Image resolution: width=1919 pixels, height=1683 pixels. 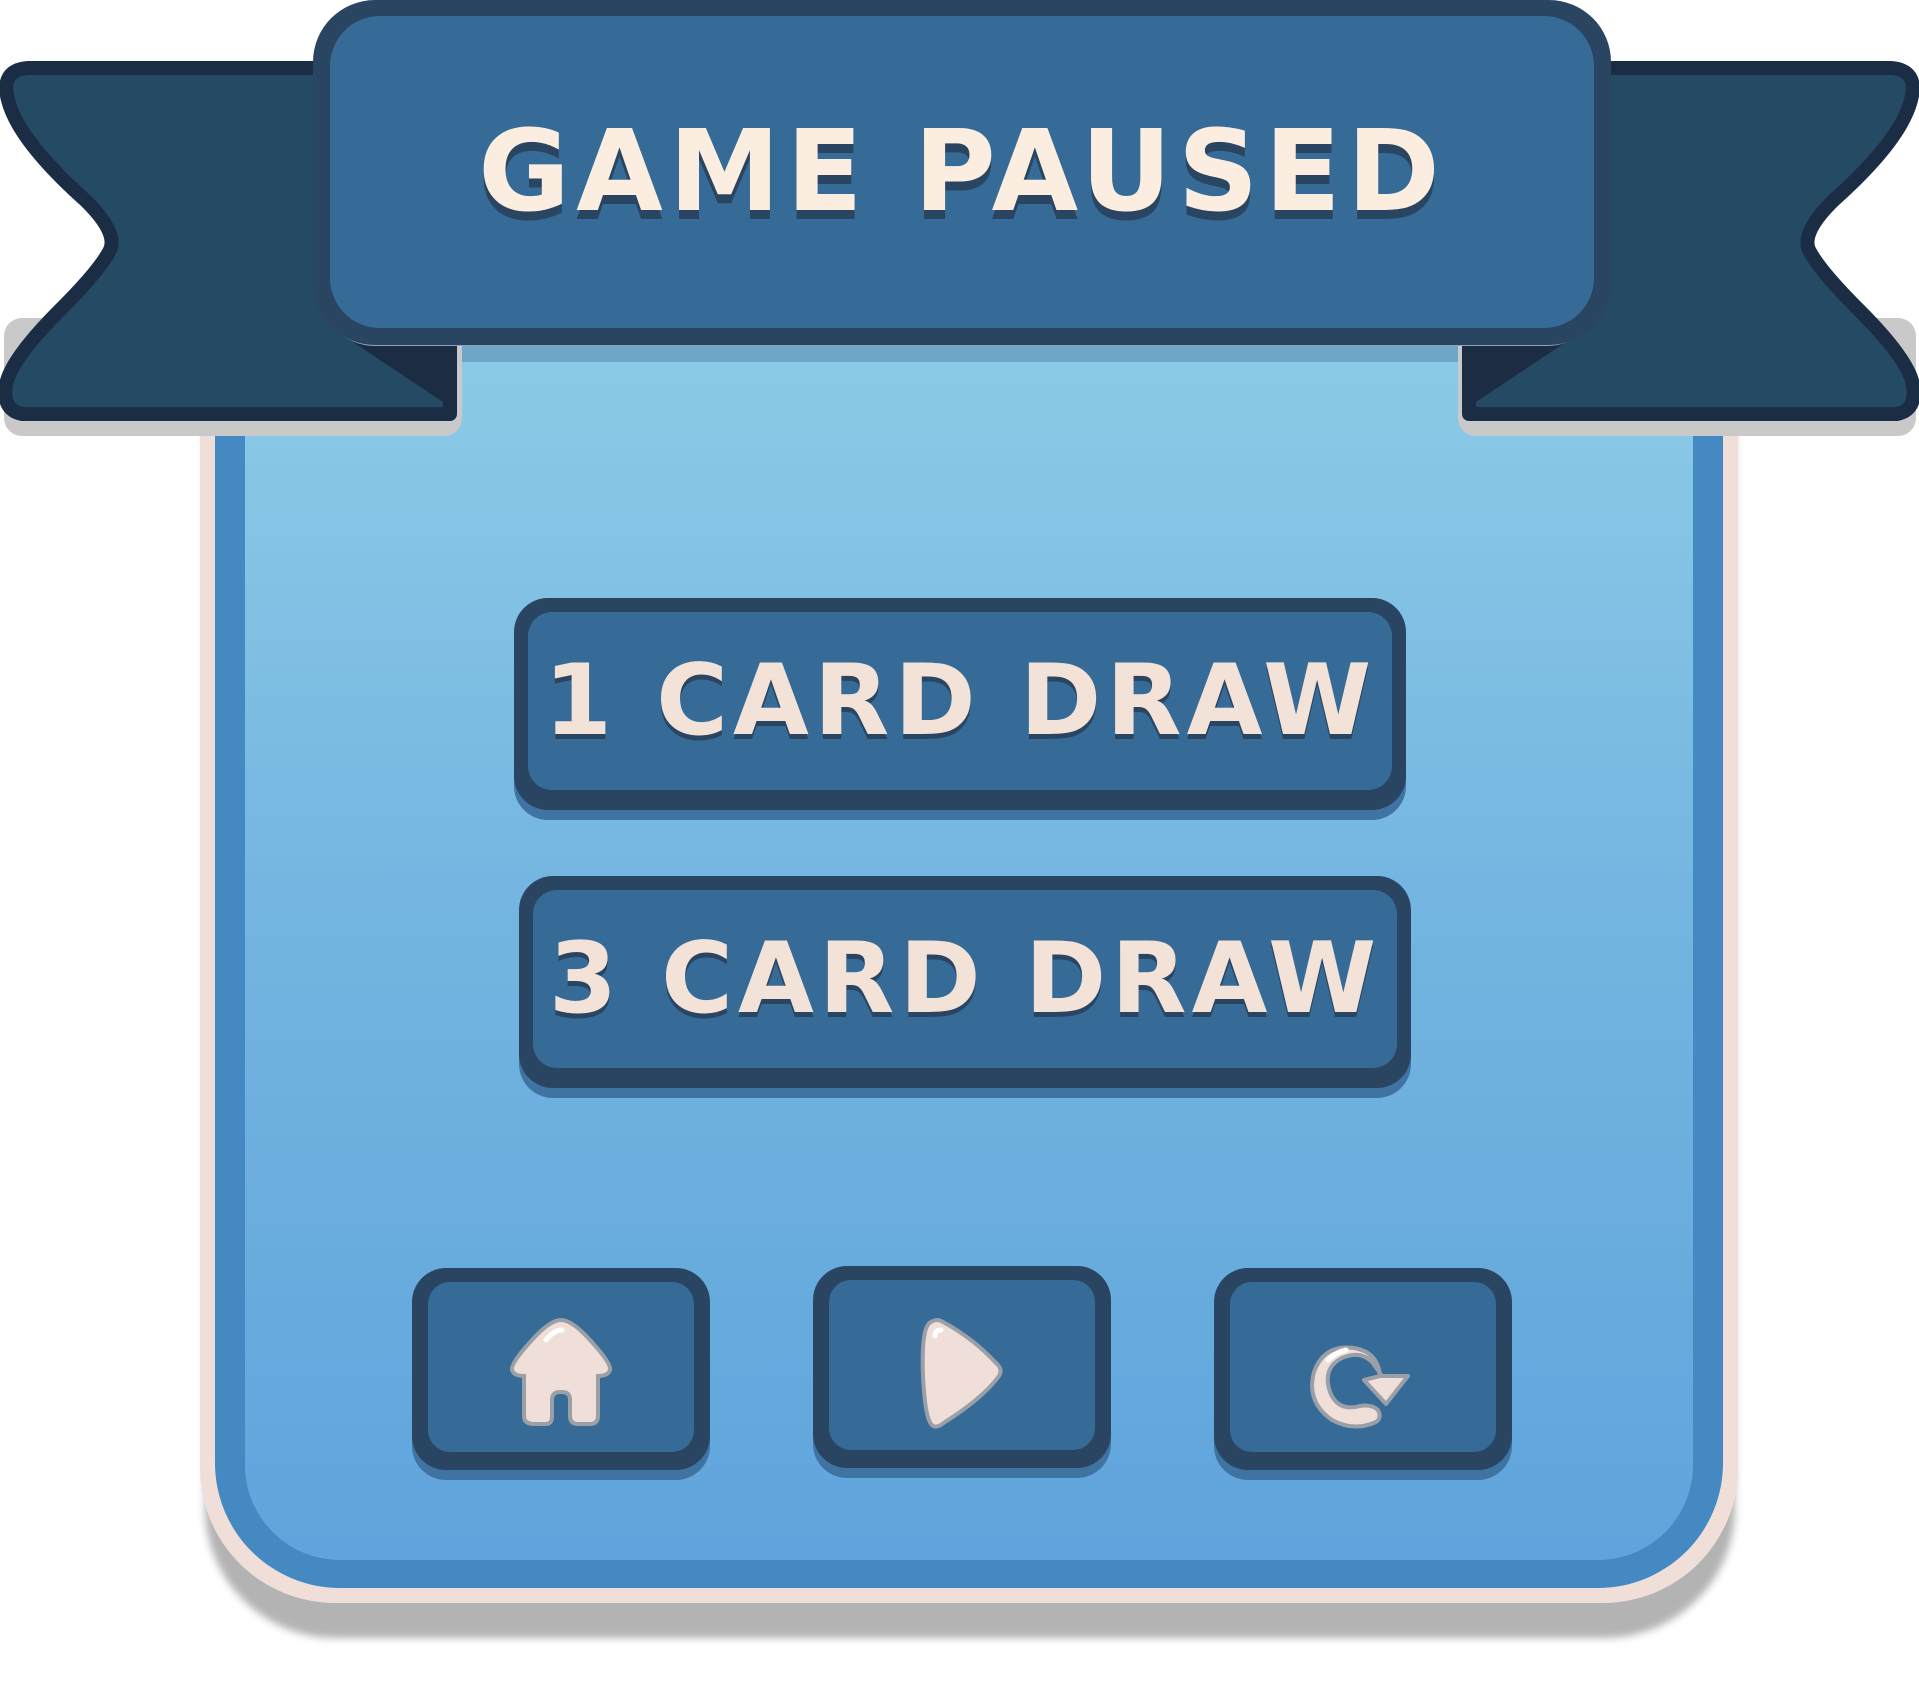 I want to click on resume-button, so click(x=962, y=1367).